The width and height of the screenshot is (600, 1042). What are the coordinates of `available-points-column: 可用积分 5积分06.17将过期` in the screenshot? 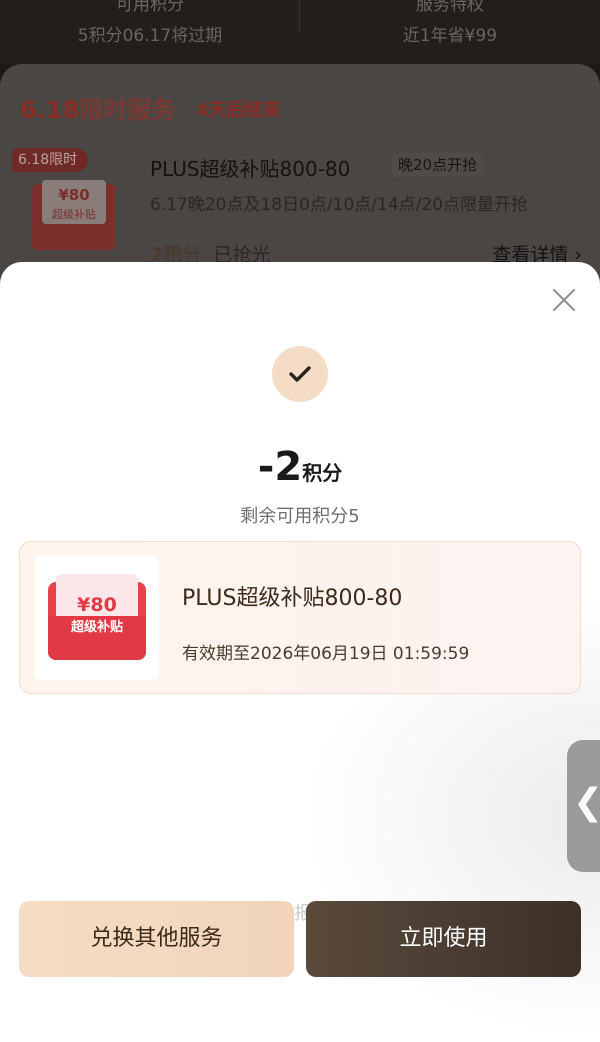 It's located at (150, 32).